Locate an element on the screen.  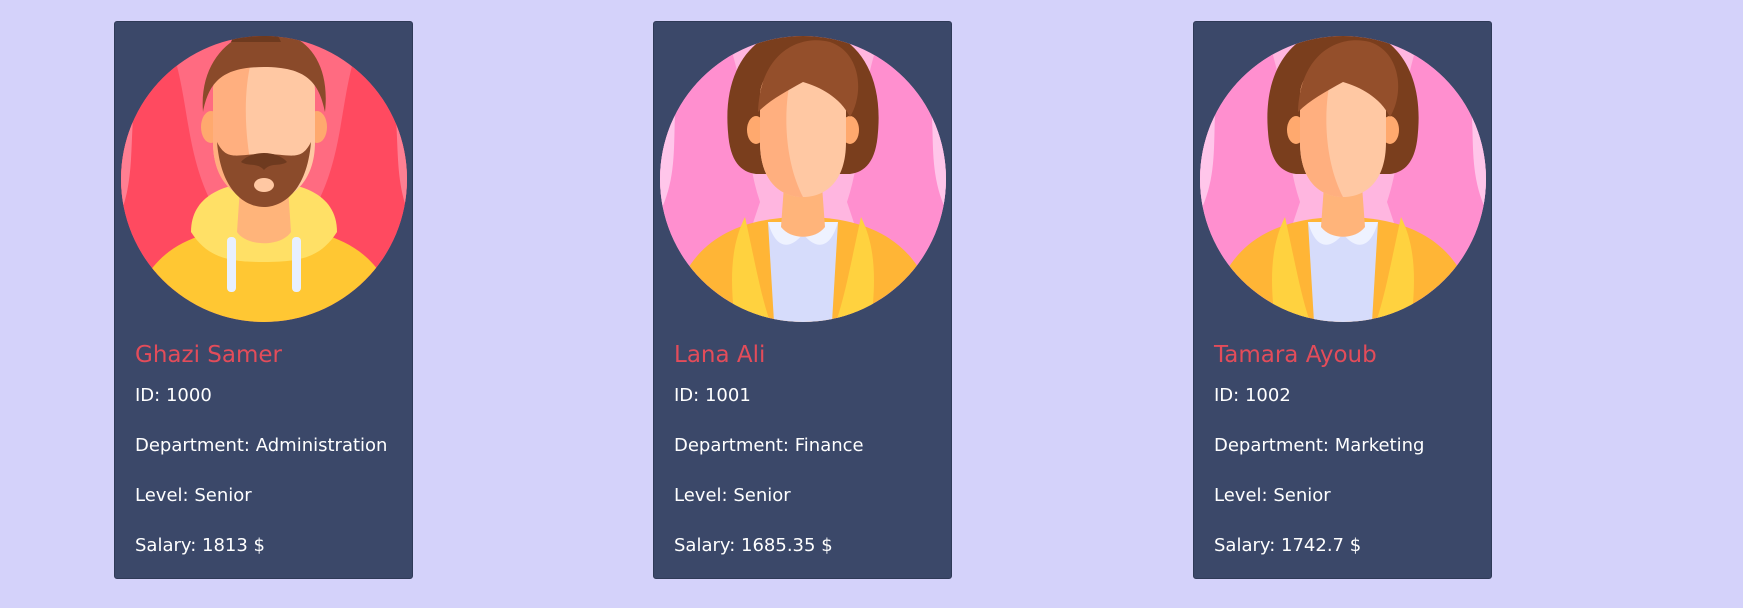
salary-value: 1813 $ is located at coordinates (234, 545).